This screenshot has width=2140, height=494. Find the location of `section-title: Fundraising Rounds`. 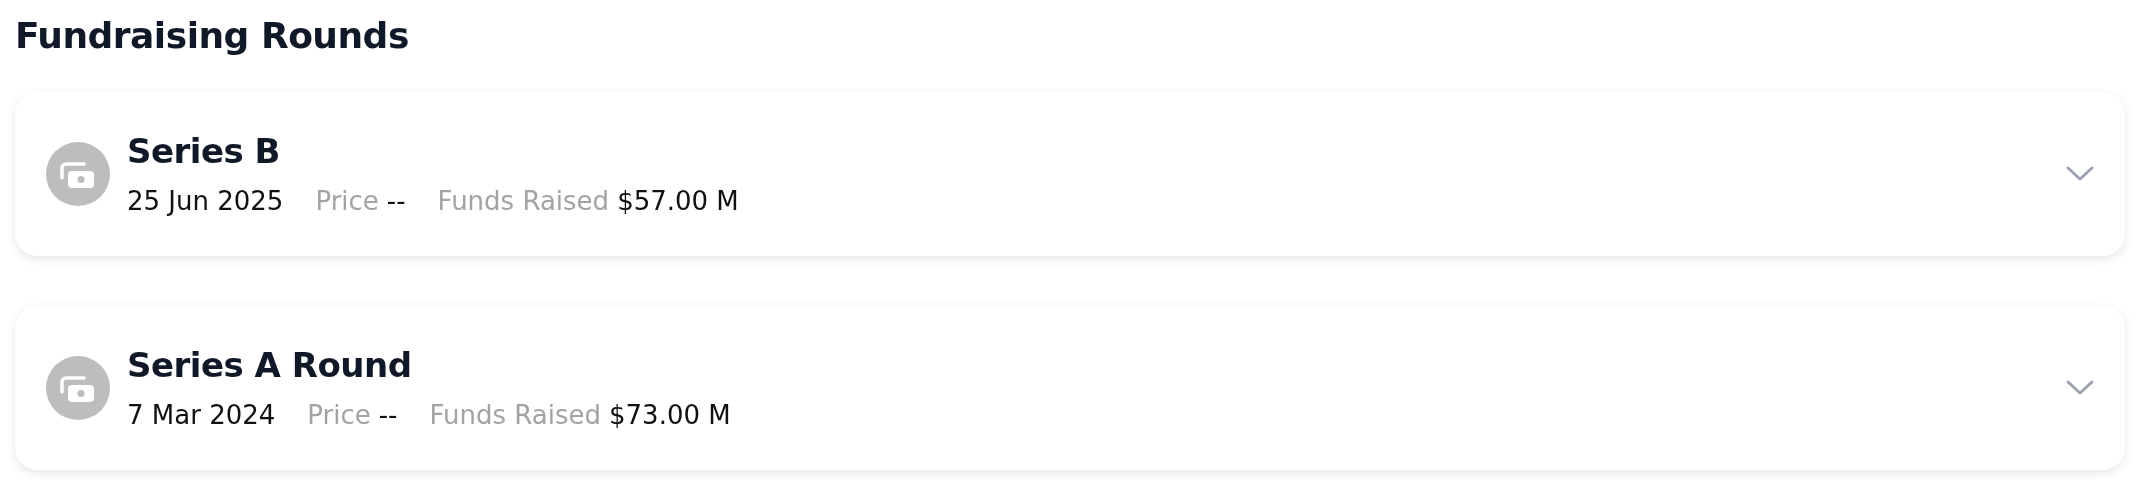

section-title: Fundraising Rounds is located at coordinates (212, 36).